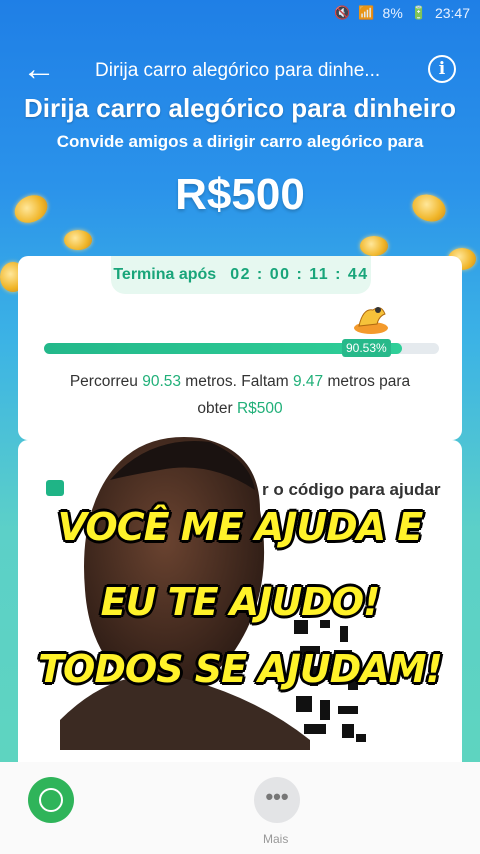 This screenshot has height=854, width=480. What do you see at coordinates (366, 348) in the screenshot?
I see `progress-percent-badge: 90.53%` at bounding box center [366, 348].